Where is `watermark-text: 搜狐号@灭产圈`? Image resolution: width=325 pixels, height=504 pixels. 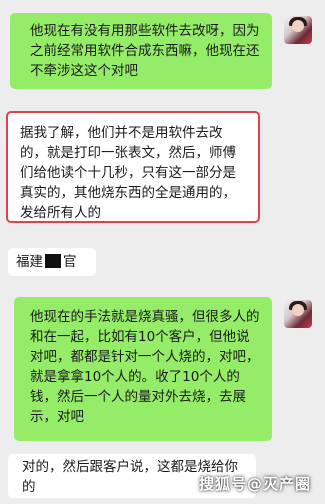
watermark-text: 搜狐号@灭产圈 is located at coordinates (254, 484).